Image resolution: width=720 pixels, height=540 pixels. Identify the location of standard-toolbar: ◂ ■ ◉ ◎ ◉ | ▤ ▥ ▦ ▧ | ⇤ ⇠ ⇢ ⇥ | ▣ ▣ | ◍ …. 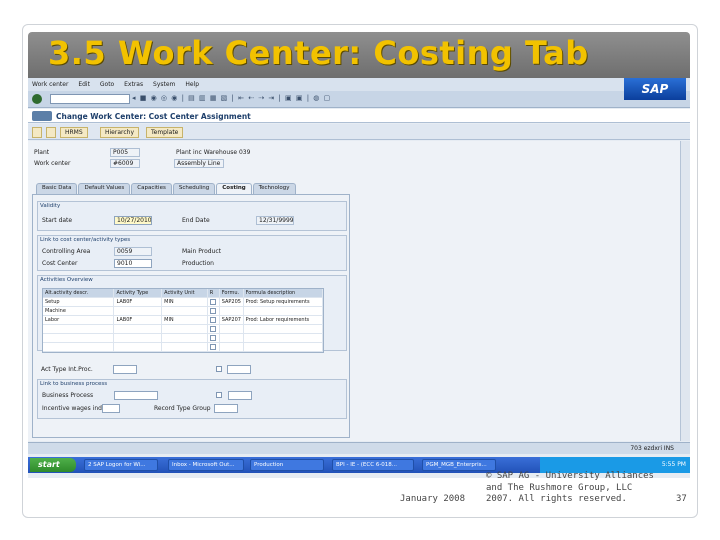
(359, 99).